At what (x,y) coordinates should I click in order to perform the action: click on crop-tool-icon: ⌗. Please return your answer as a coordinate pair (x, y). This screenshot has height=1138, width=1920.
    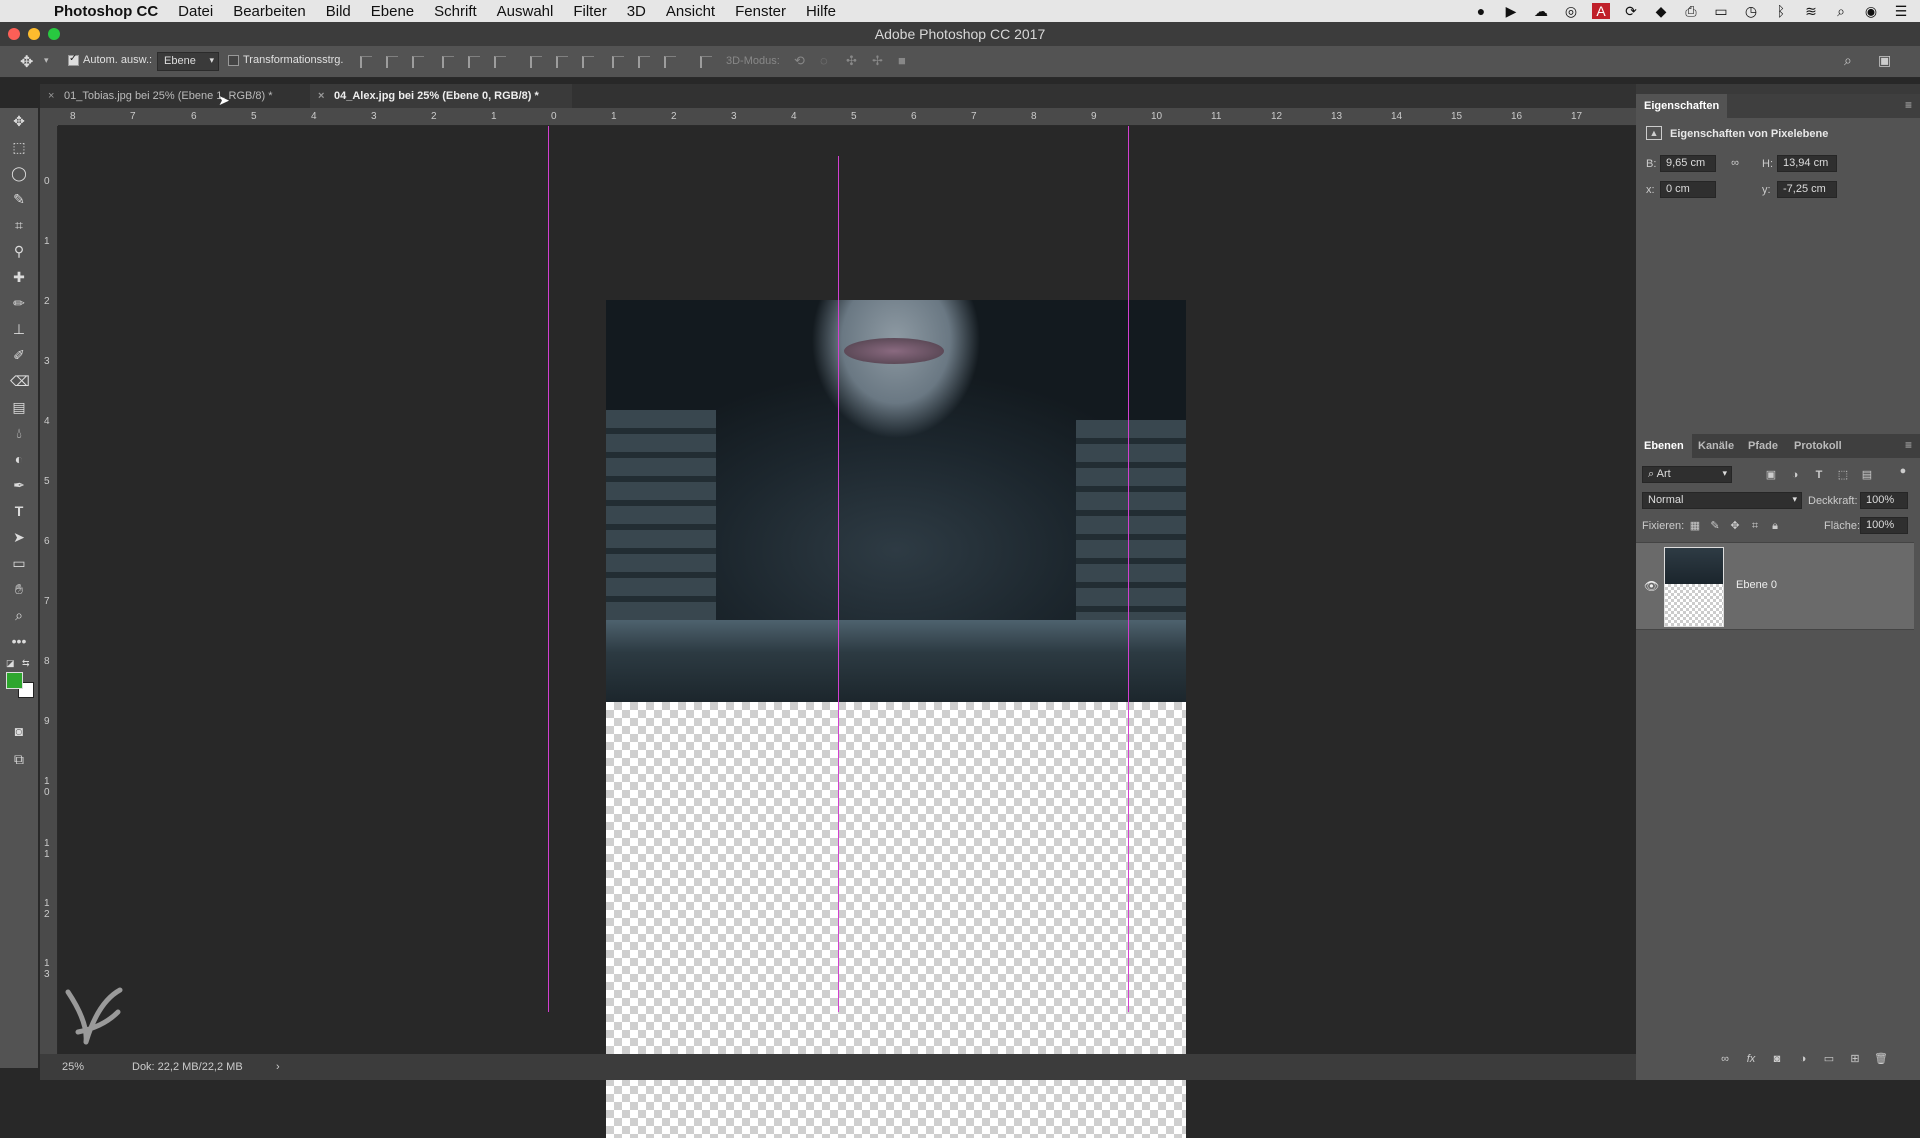
    Looking at the image, I should click on (19, 225).